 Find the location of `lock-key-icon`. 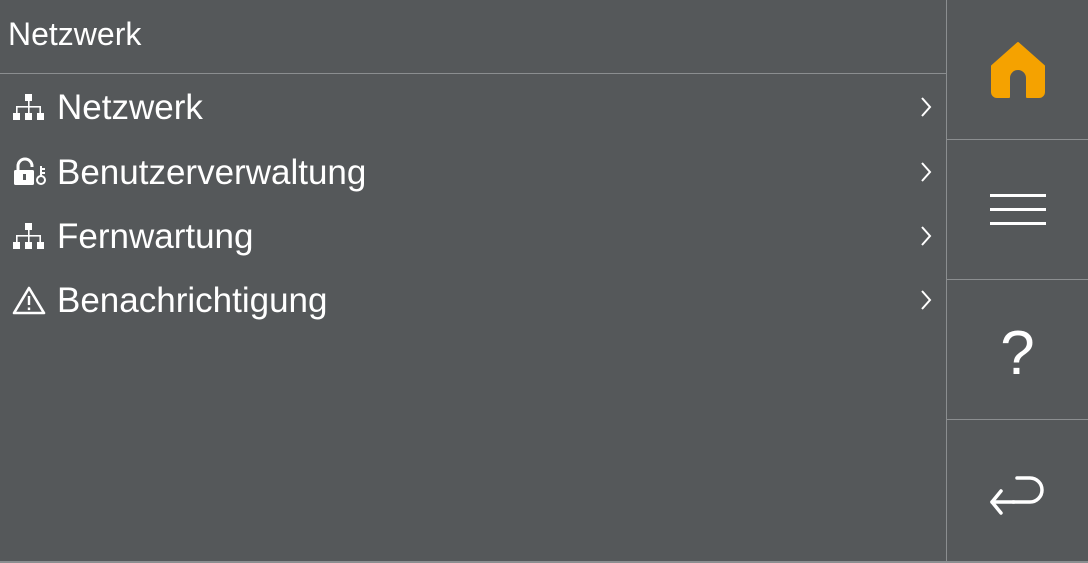

lock-key-icon is located at coordinates (32, 172).